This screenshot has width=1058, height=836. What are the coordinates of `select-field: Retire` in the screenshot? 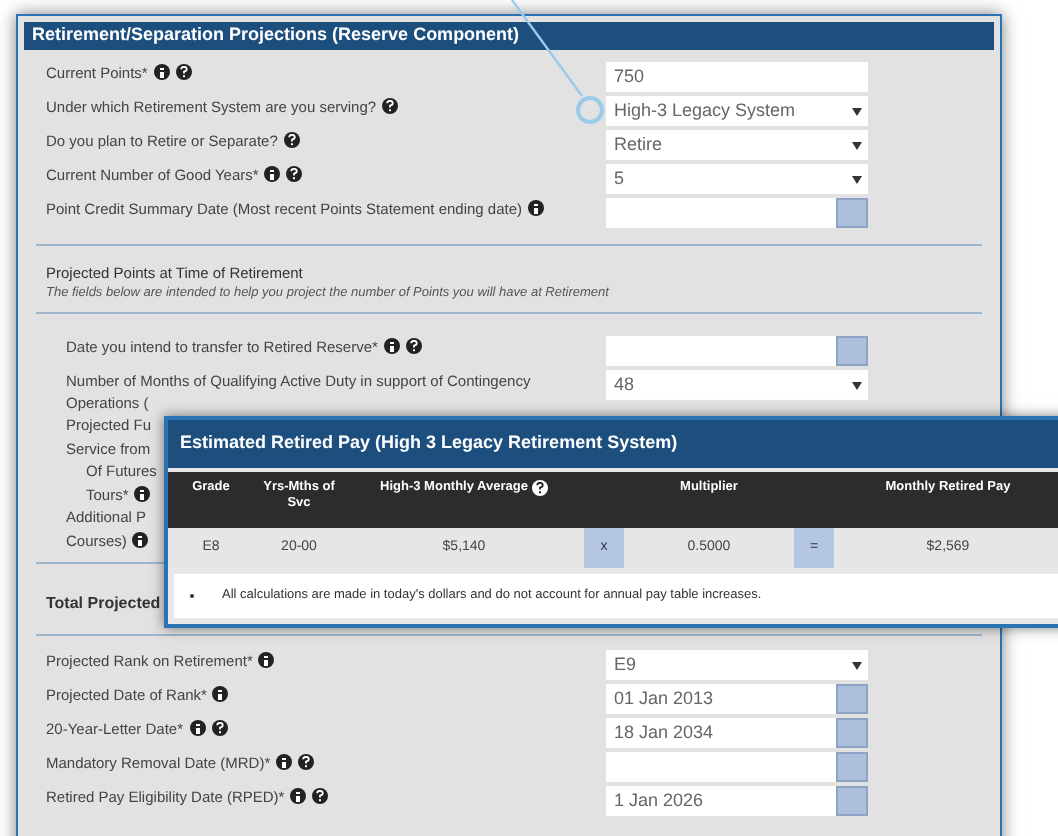 It's located at (737, 145).